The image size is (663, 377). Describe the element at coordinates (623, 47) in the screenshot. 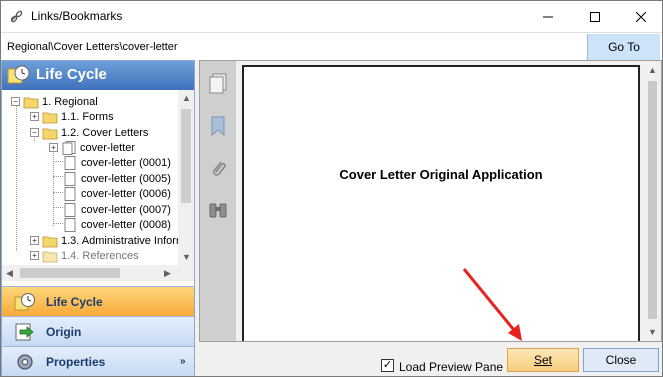

I see `go-to-button: Go To` at that location.